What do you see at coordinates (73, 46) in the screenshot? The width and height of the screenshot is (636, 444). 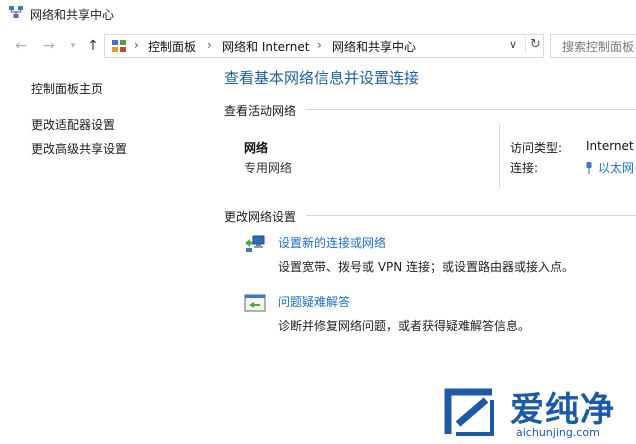 I see `recent-dropdown-icon: ▾` at bounding box center [73, 46].